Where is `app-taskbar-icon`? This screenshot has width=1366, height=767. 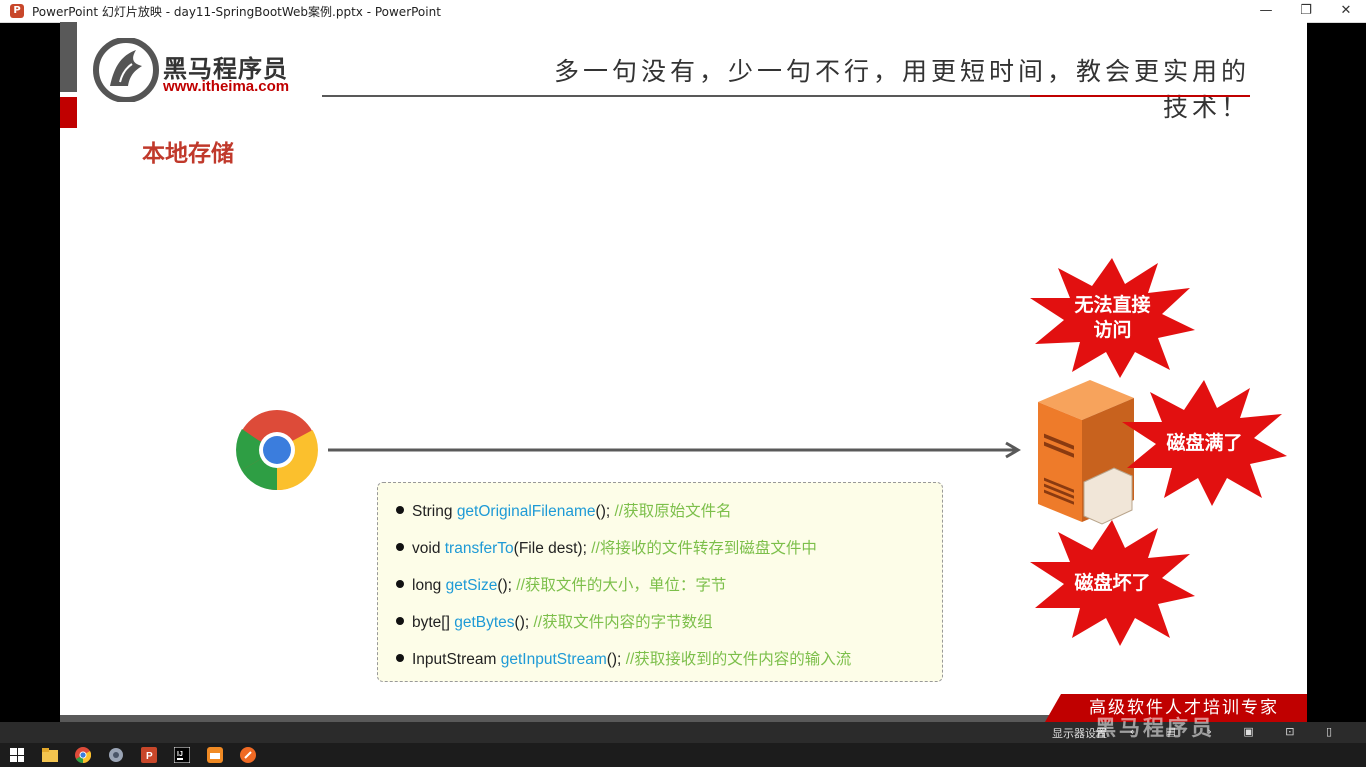
app-taskbar-icon is located at coordinates (116, 755).